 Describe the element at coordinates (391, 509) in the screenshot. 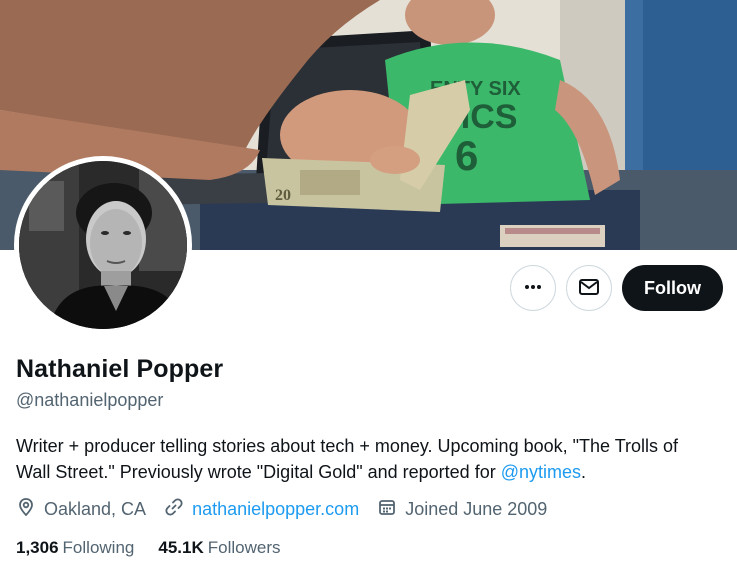

I see `calendar-icon` at that location.